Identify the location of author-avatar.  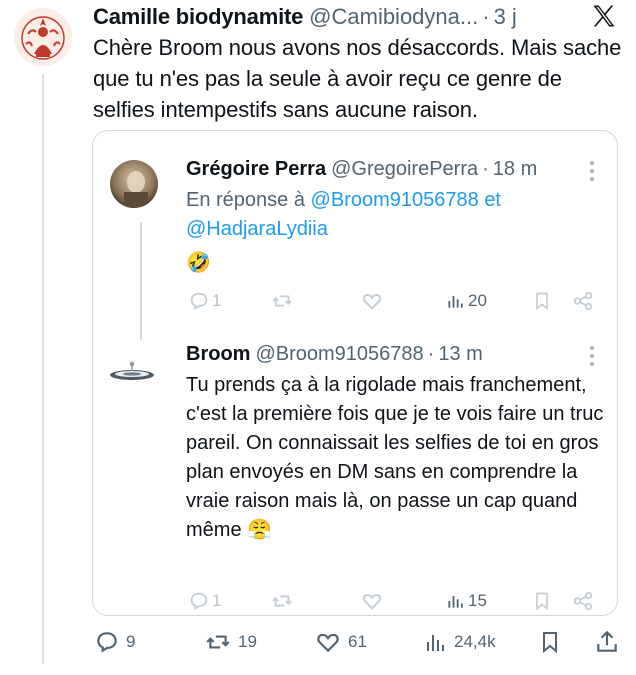
(43, 37).